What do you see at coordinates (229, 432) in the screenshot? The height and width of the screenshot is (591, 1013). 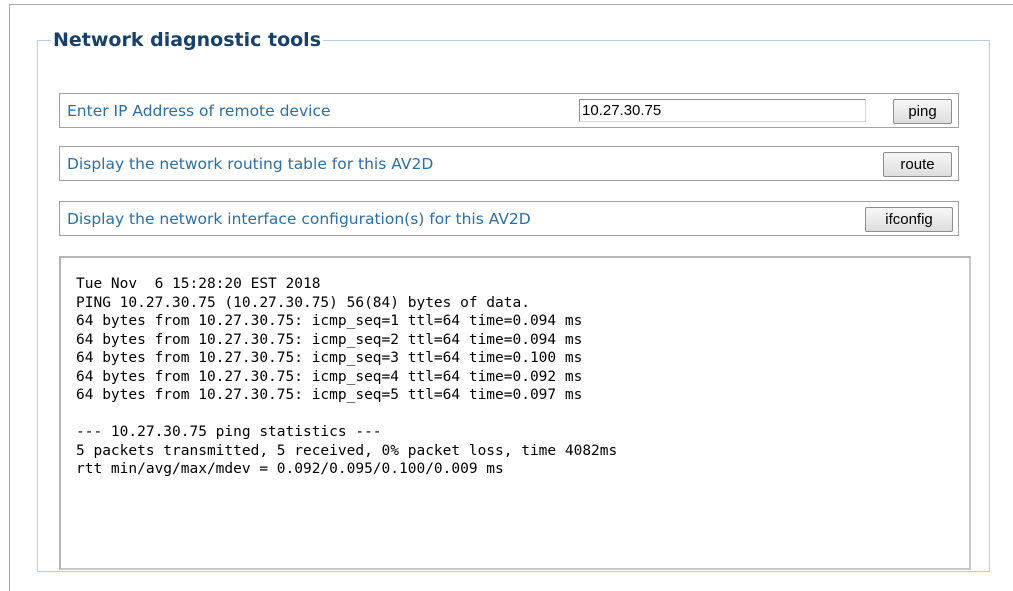 I see `output-line: --- 10.27.30.75 ping statistics ---` at bounding box center [229, 432].